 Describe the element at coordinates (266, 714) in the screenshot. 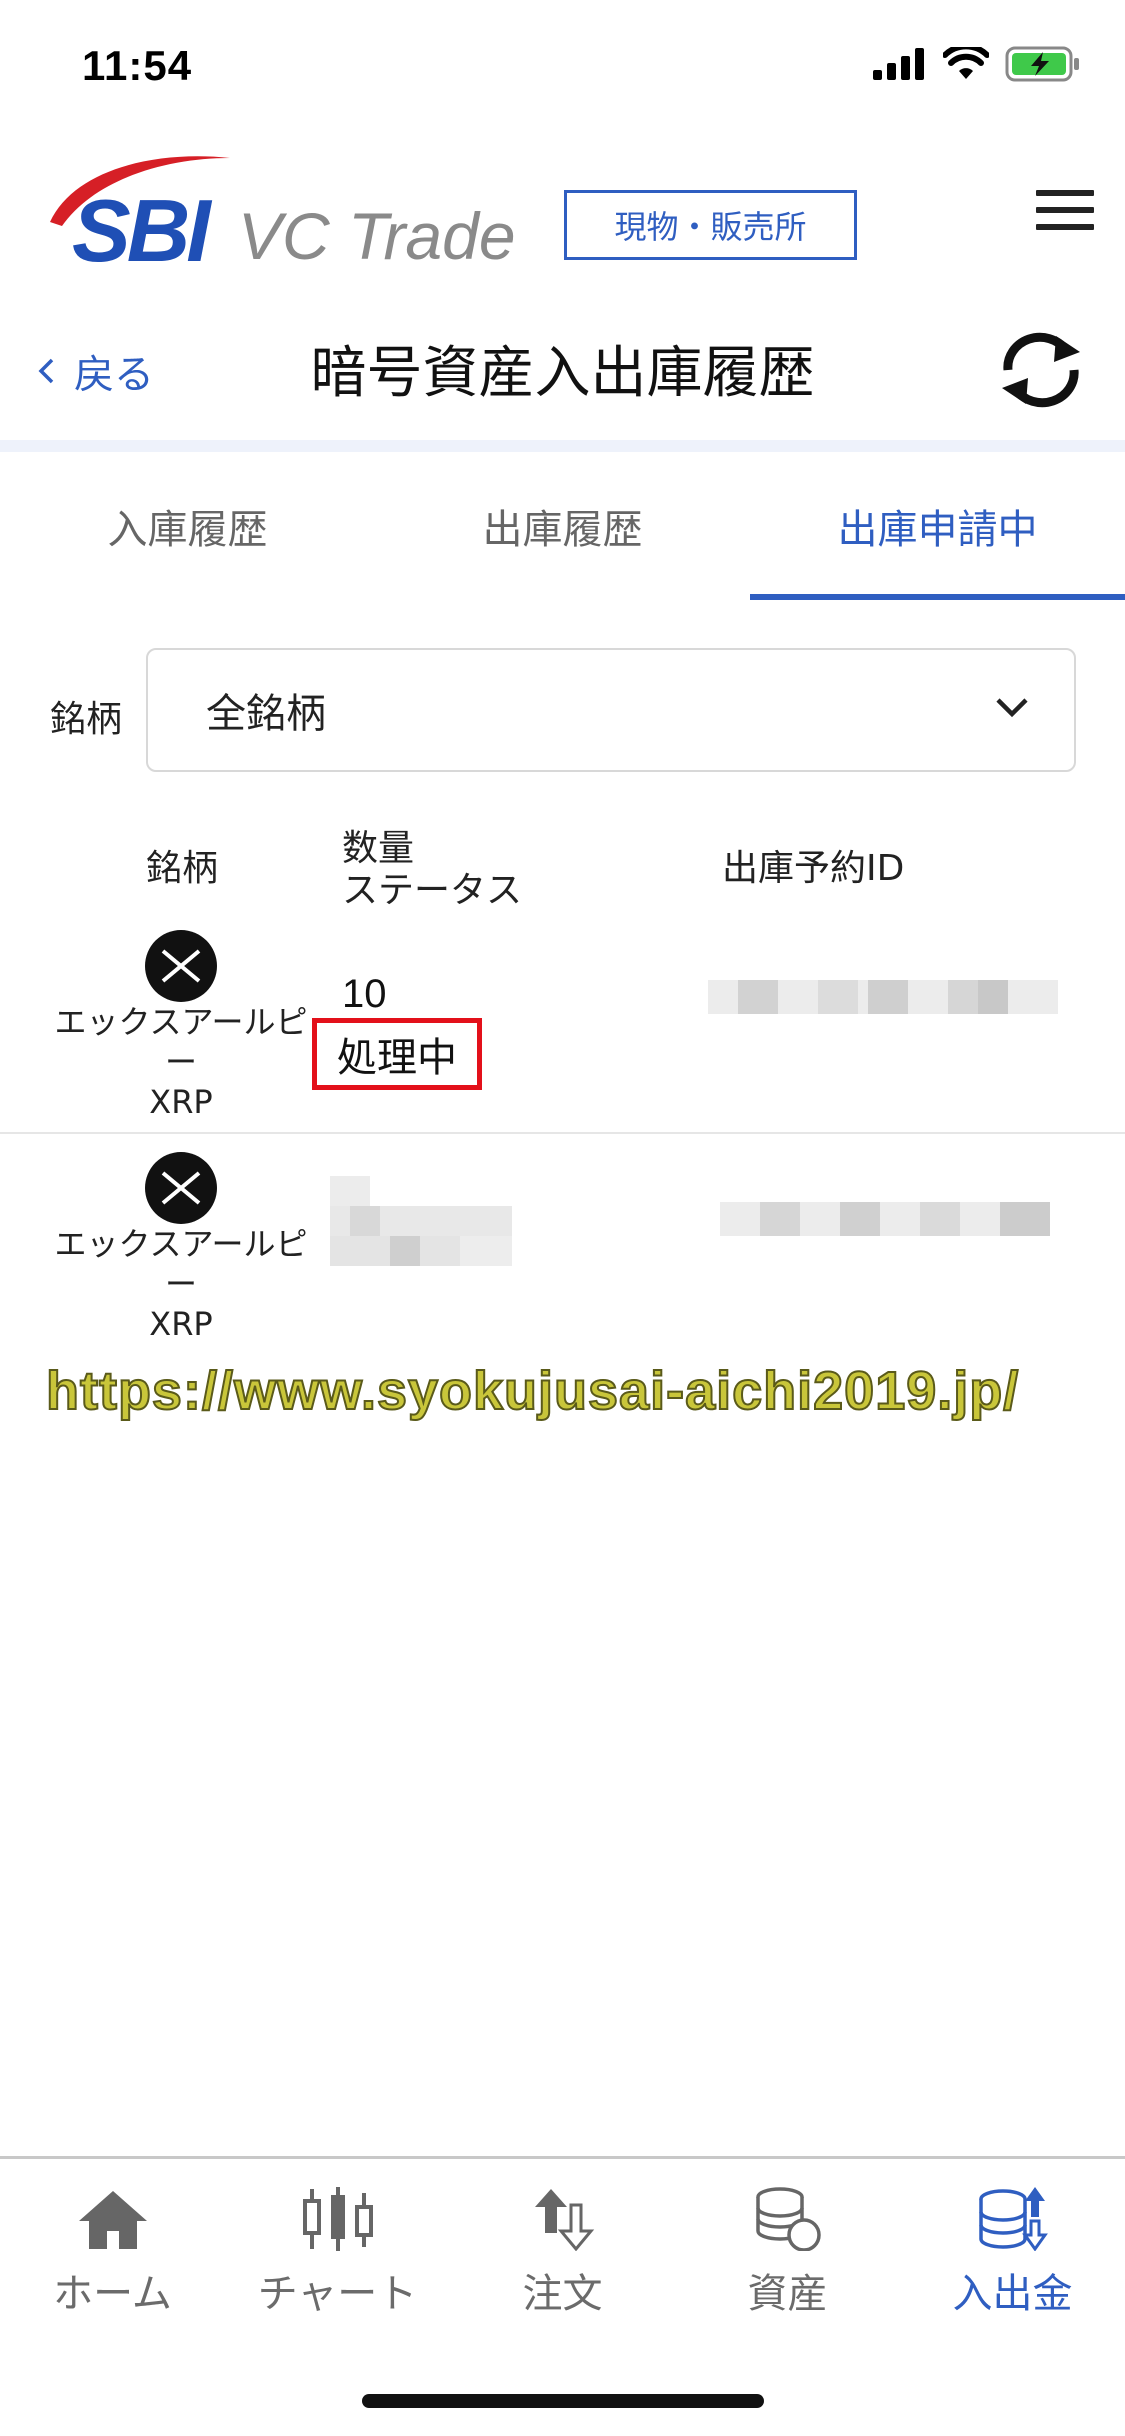

I see `coin-filter-value: 全銘柄` at that location.